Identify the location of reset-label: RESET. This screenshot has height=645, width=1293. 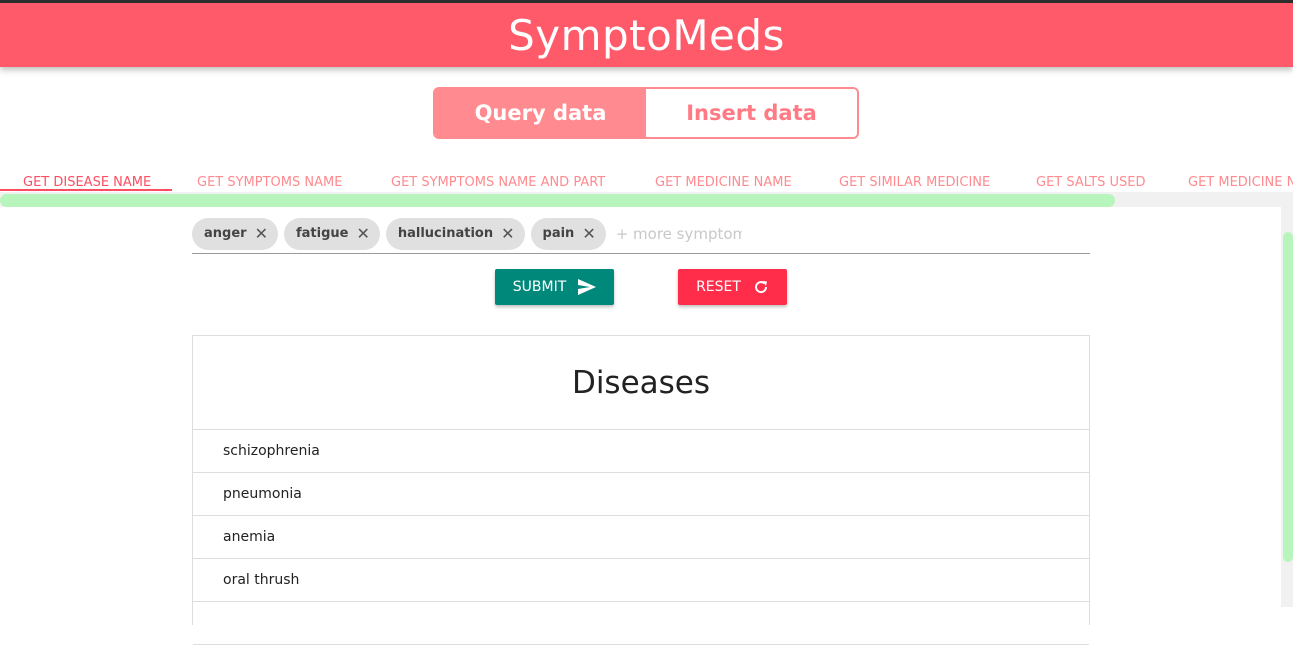
(718, 287).